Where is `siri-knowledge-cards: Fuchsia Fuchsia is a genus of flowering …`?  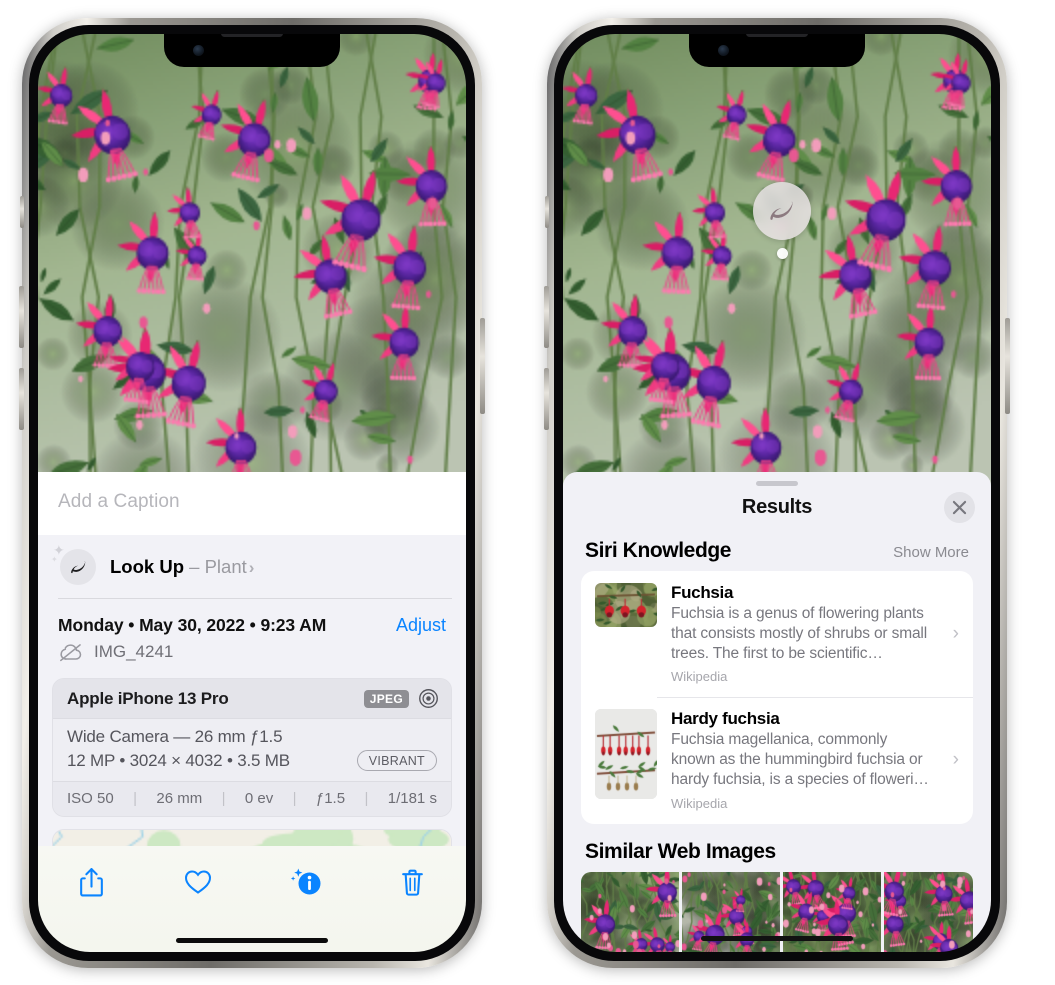
siri-knowledge-cards: Fuchsia Fuchsia is a genus of flowering … is located at coordinates (777, 697).